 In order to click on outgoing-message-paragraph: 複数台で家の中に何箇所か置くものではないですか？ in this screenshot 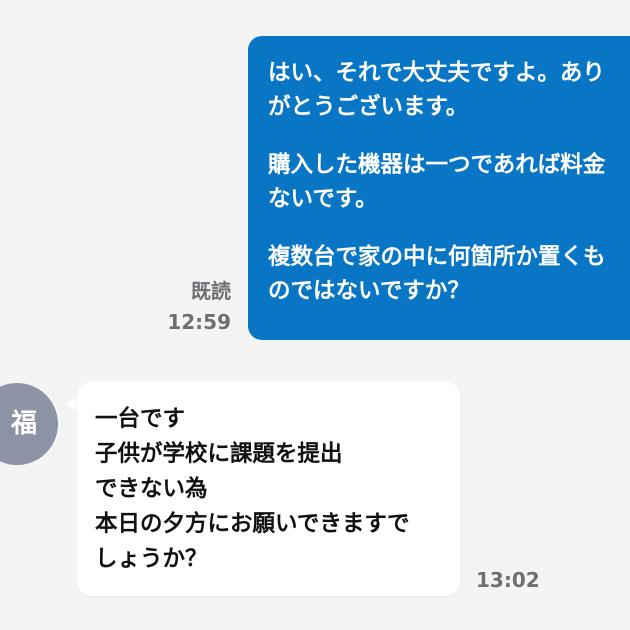, I will do `click(437, 274)`.